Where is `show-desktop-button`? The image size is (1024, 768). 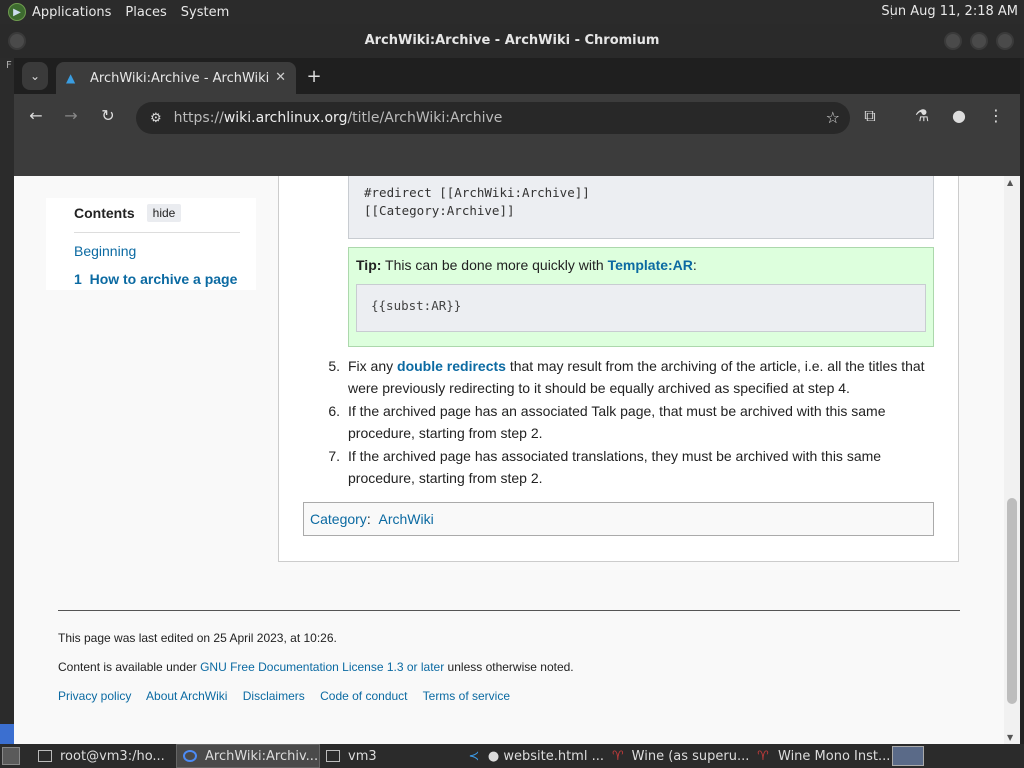 show-desktop-button is located at coordinates (11, 756).